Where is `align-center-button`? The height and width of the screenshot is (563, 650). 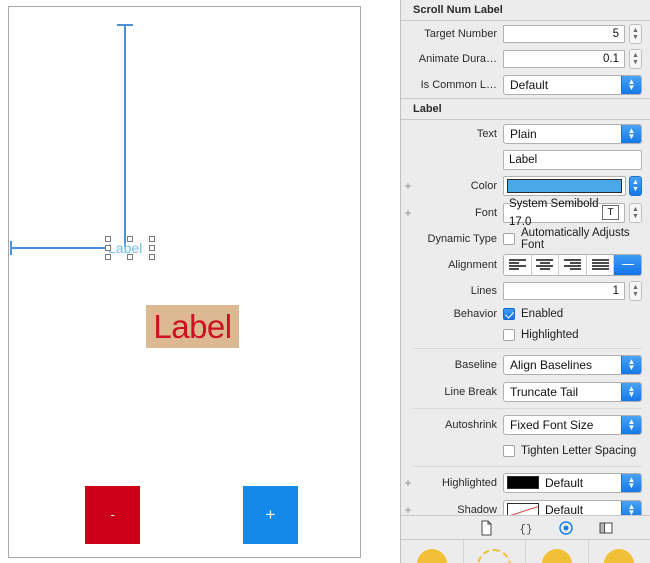
align-center-button is located at coordinates (545, 264).